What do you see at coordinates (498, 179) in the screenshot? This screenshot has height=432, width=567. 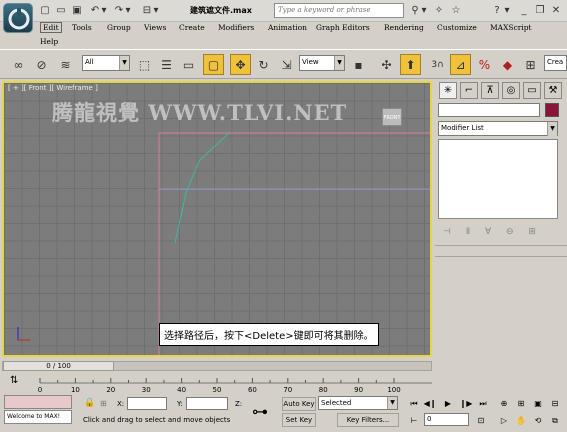 I see `modifier-stack-list` at bounding box center [498, 179].